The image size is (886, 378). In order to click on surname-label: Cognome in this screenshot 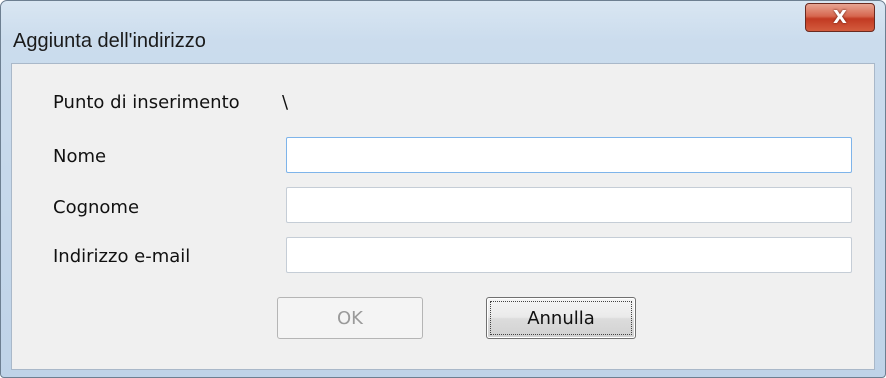, I will do `click(96, 207)`.